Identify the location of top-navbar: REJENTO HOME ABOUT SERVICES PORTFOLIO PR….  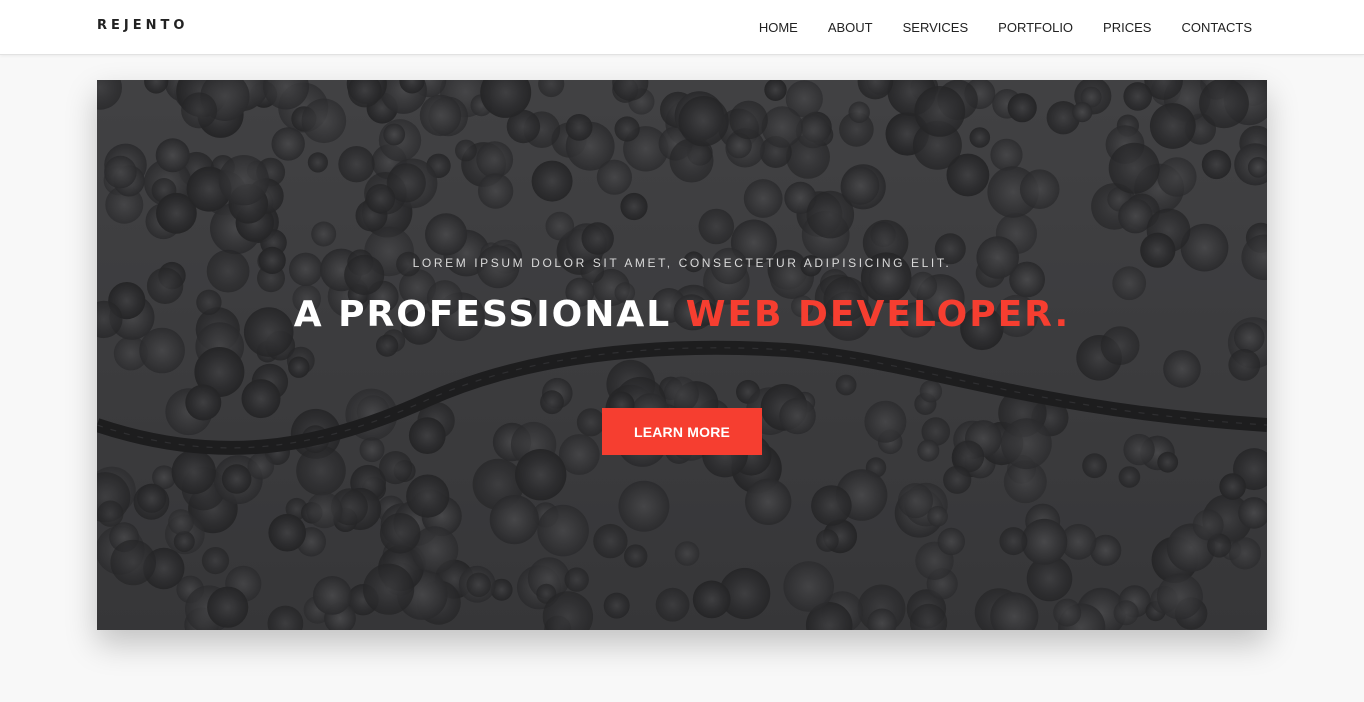
(682, 27).